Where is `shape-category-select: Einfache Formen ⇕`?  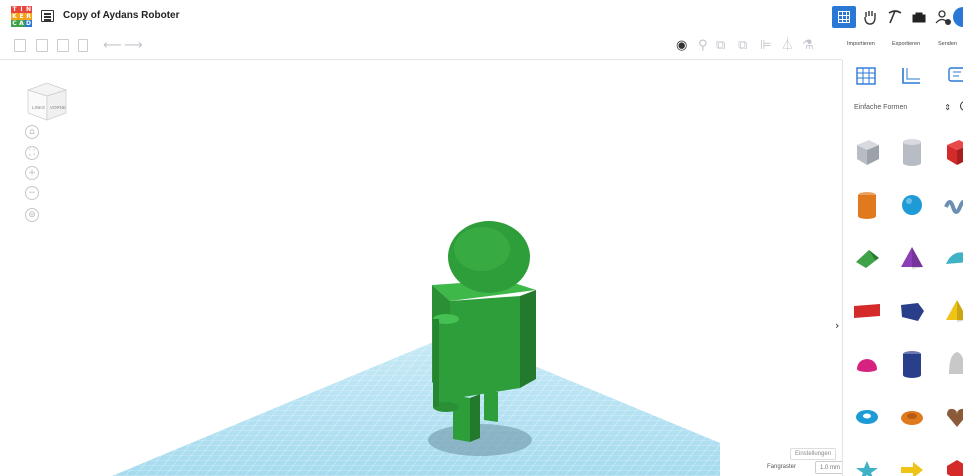
shape-category-select: Einfache Formen ⇕ is located at coordinates (902, 109).